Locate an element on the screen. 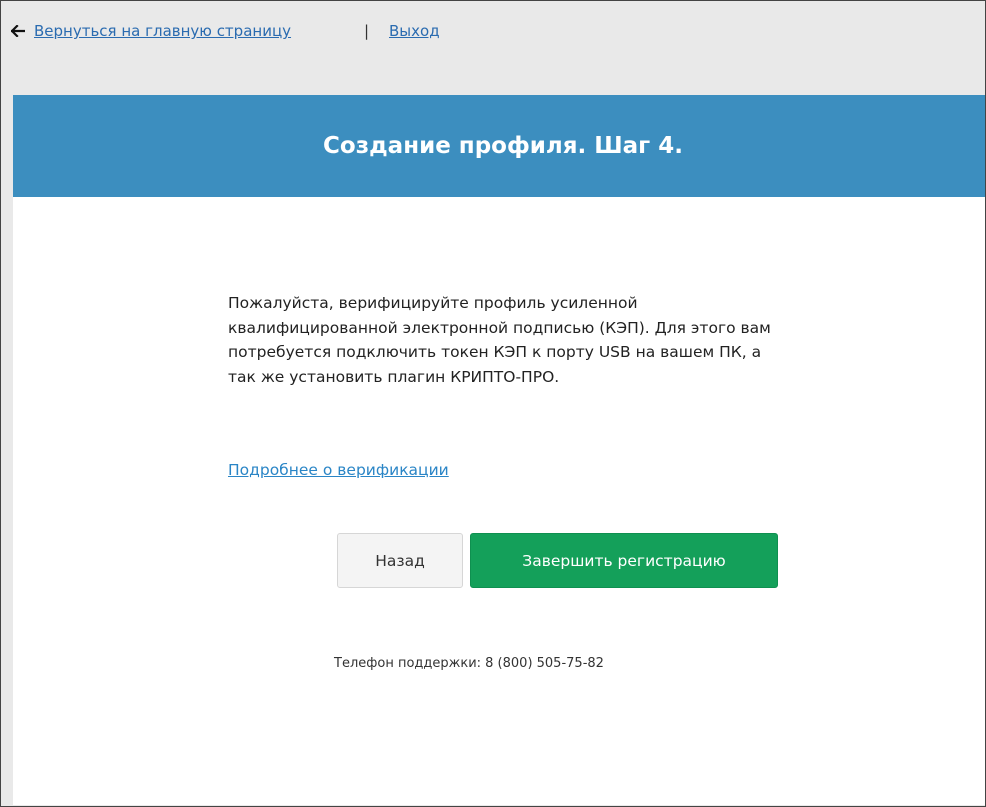  page-title: Создание профиля. Шаг 4. is located at coordinates (503, 146).